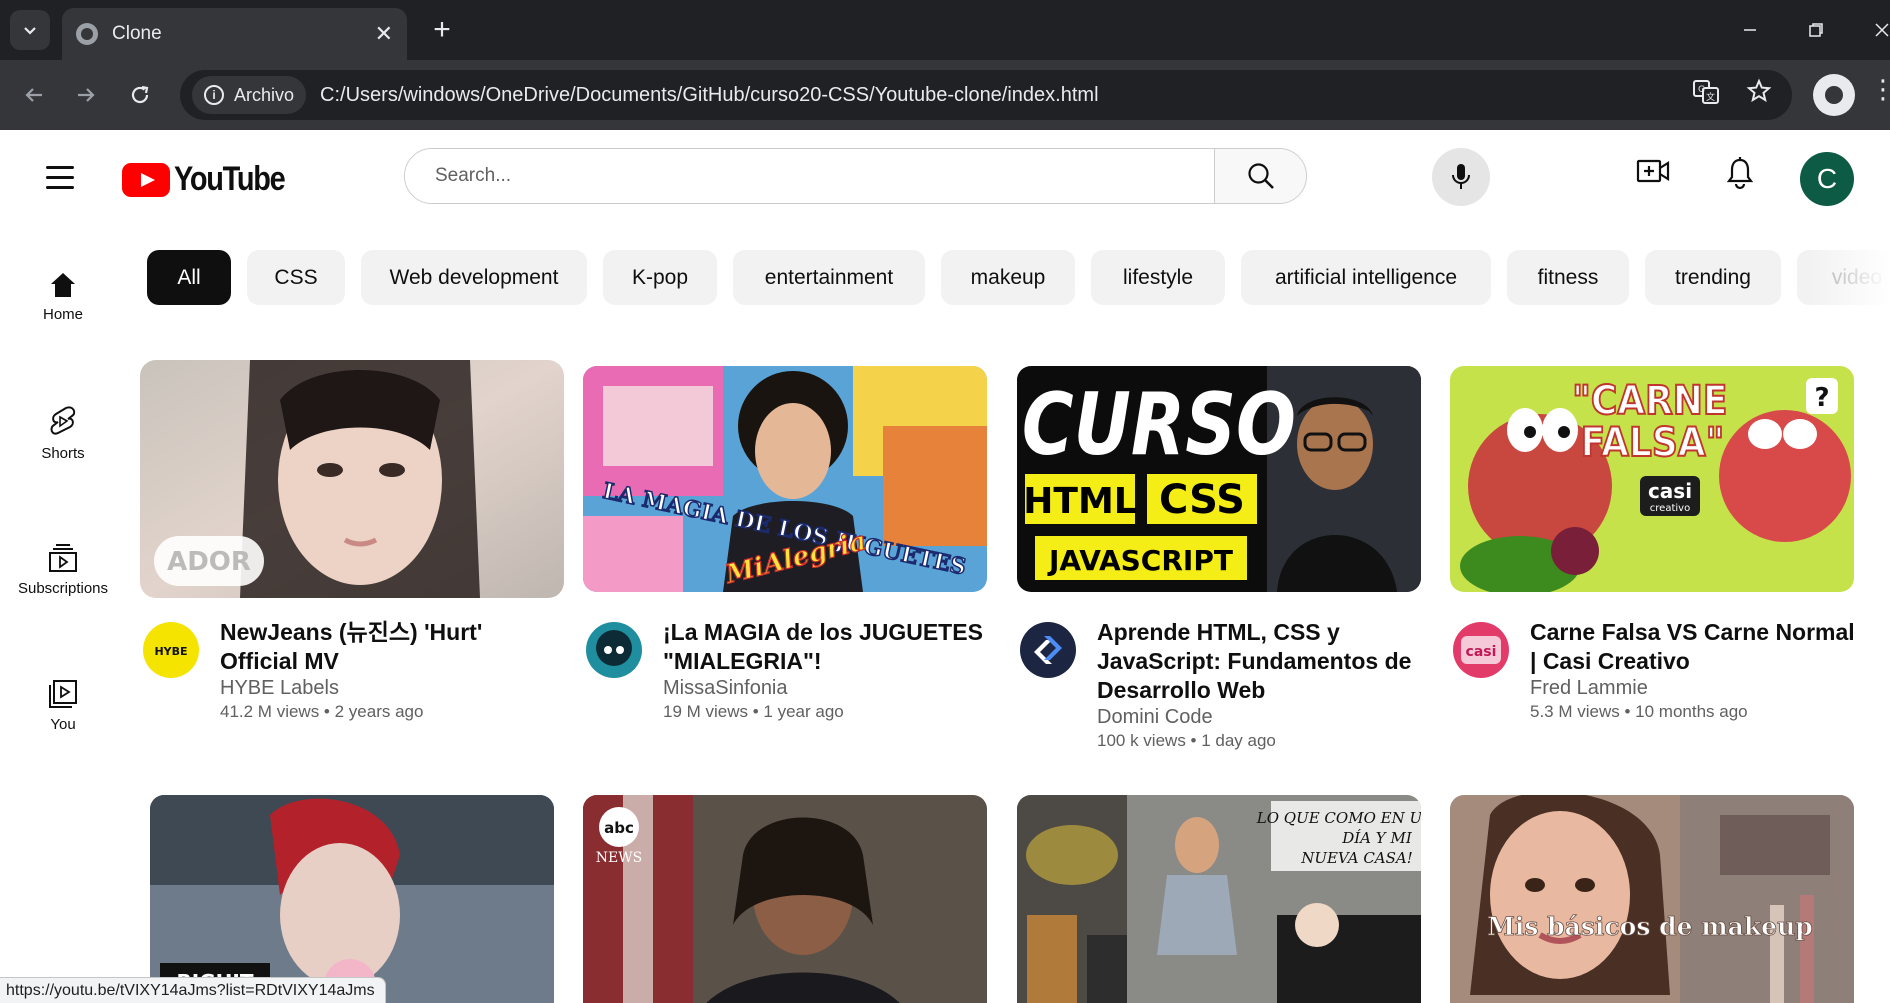 The width and height of the screenshot is (1890, 1003). What do you see at coordinates (1140, 560) in the screenshot?
I see `svg-text: JAVASCRIPT` at bounding box center [1140, 560].